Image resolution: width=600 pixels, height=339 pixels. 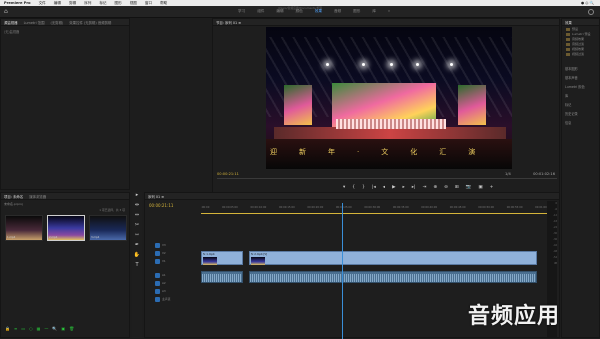 What do you see at coordinates (7, 12) in the screenshot?
I see `home-icon: ⌂` at bounding box center [7, 12].